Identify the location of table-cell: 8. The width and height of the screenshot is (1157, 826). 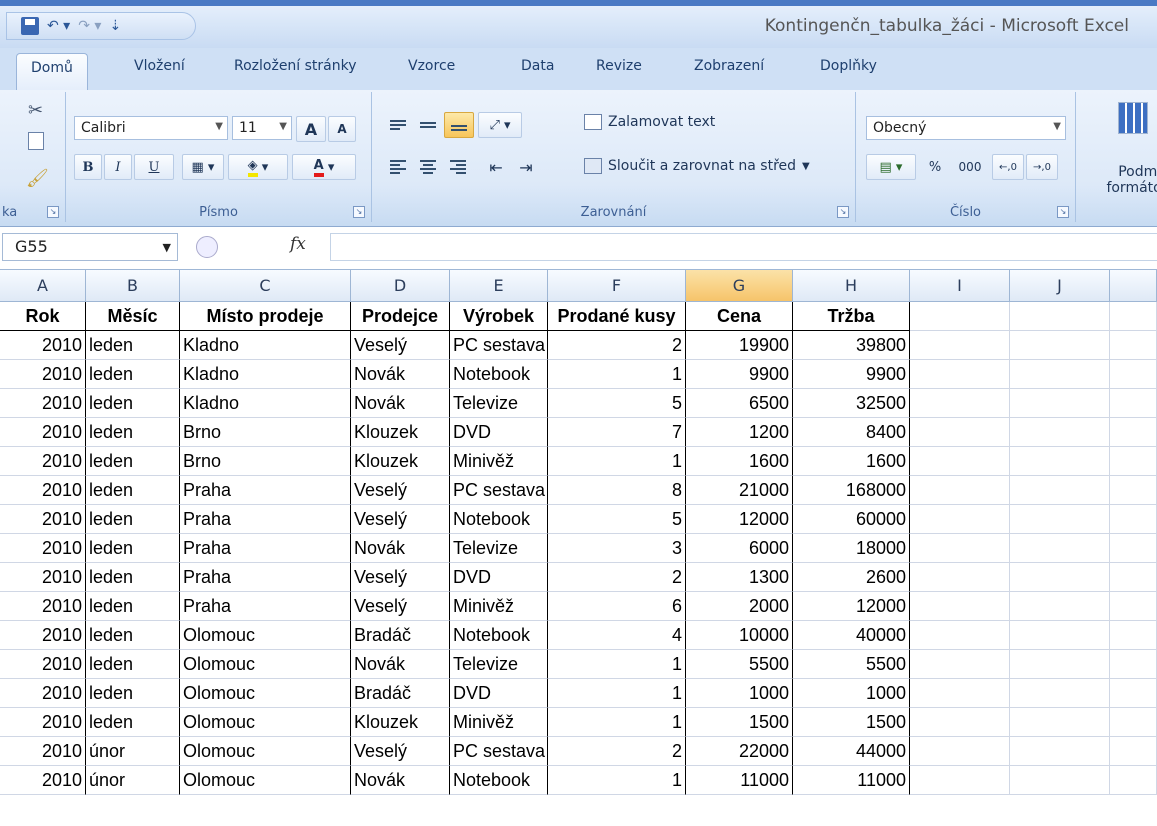
(617, 490).